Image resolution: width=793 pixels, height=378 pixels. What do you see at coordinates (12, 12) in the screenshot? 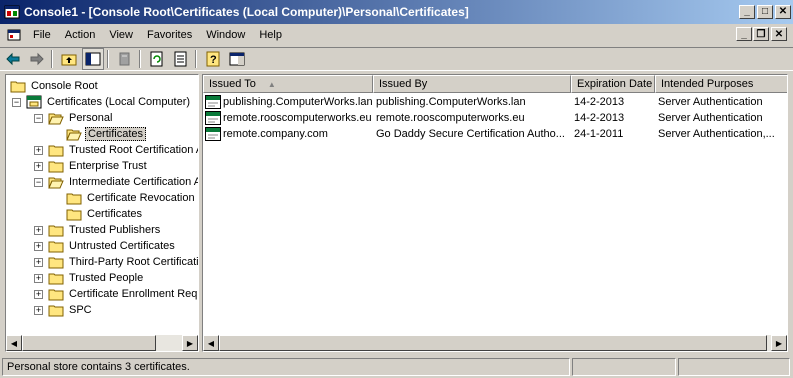
I see `mmc-app-icon` at bounding box center [12, 12].